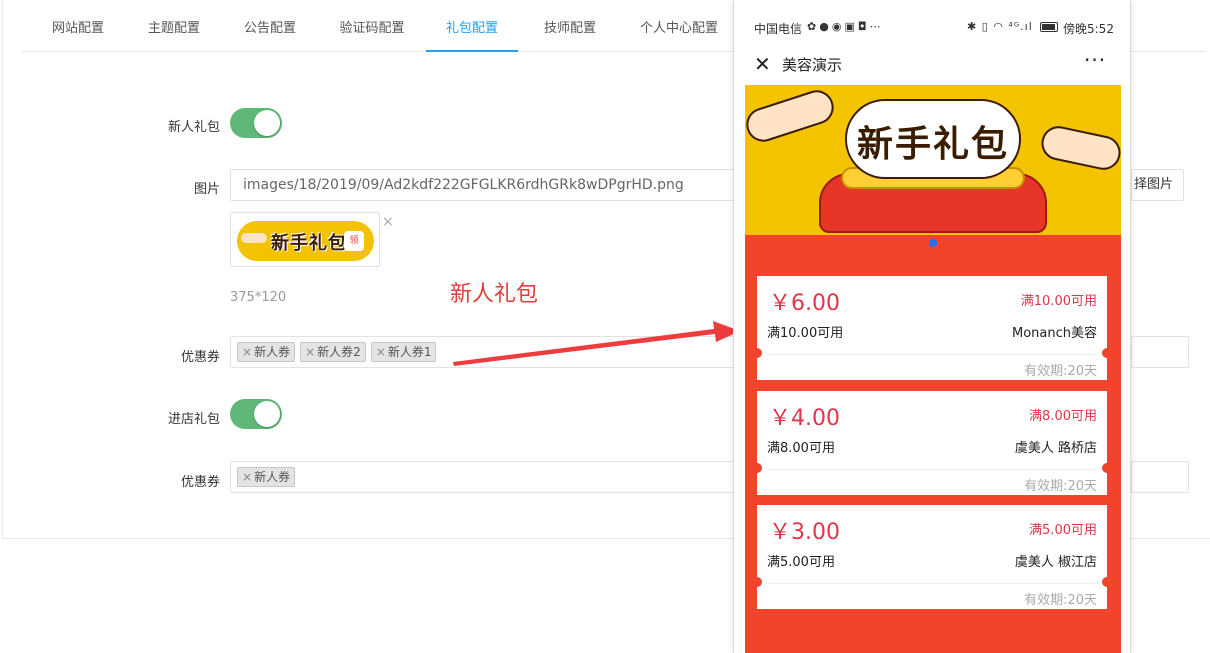 Image resolution: width=1210 pixels, height=653 pixels. I want to click on mini-program-navbar: ✕ 美容演示 ···, so click(932, 64).